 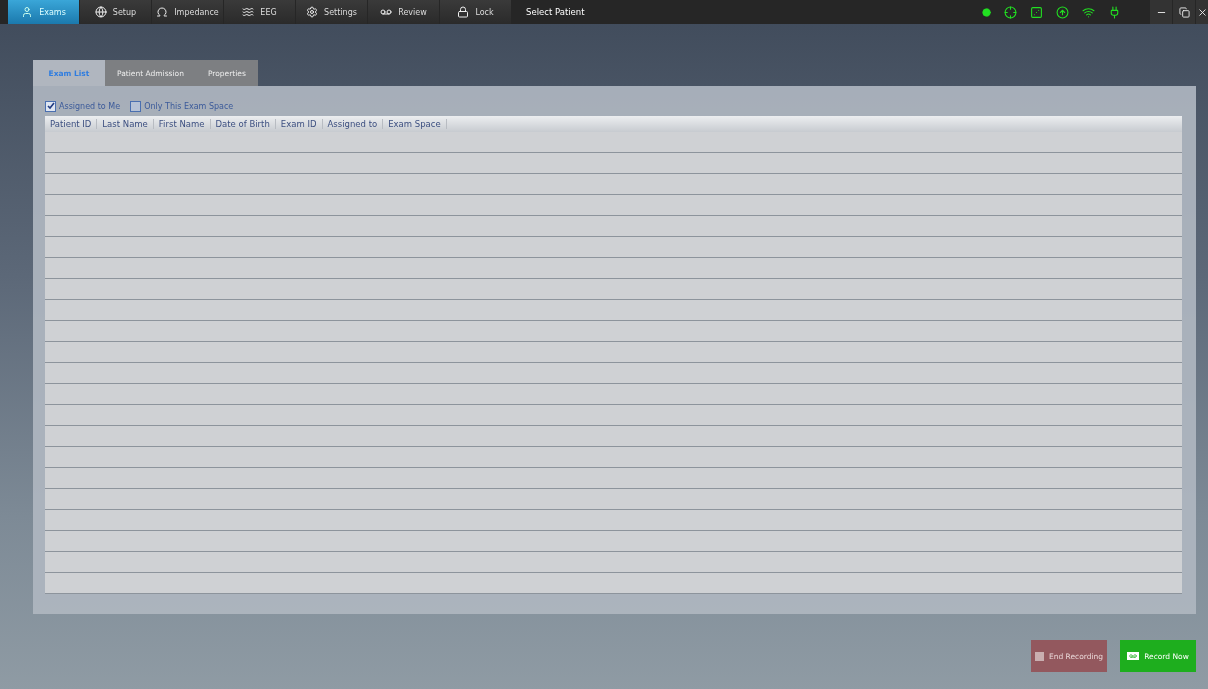 What do you see at coordinates (1062, 12) in the screenshot?
I see `upload-icon` at bounding box center [1062, 12].